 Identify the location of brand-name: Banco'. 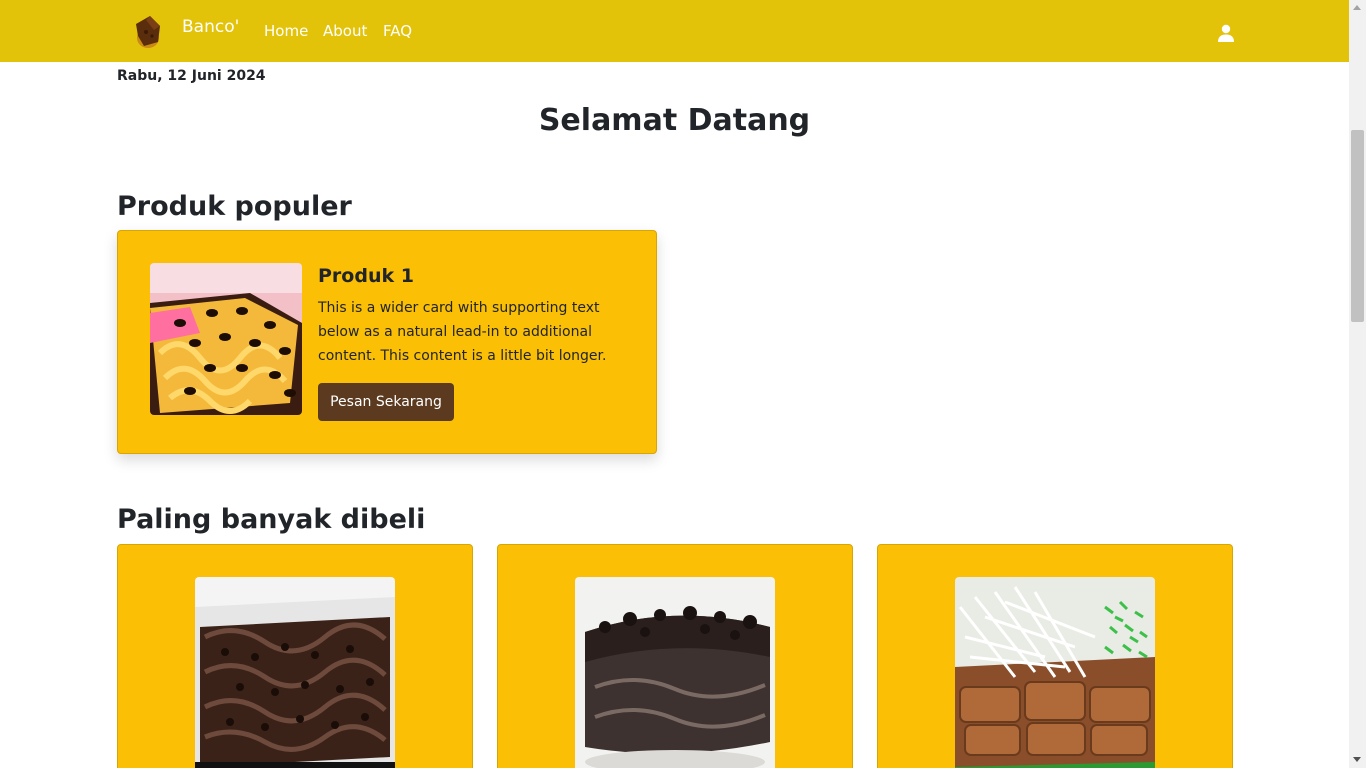
(210, 27).